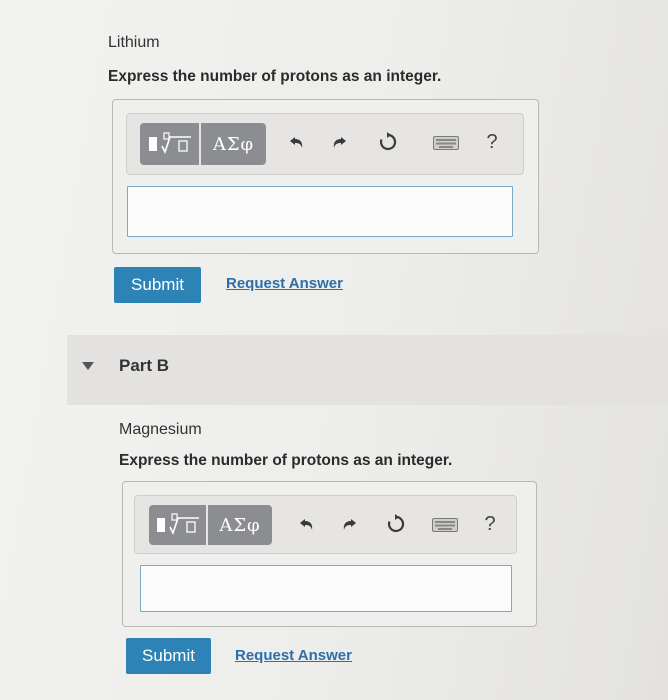 The width and height of the screenshot is (668, 700). What do you see at coordinates (325, 524) in the screenshot?
I see `math-toolbar-b: ΑΣφ ?` at bounding box center [325, 524].